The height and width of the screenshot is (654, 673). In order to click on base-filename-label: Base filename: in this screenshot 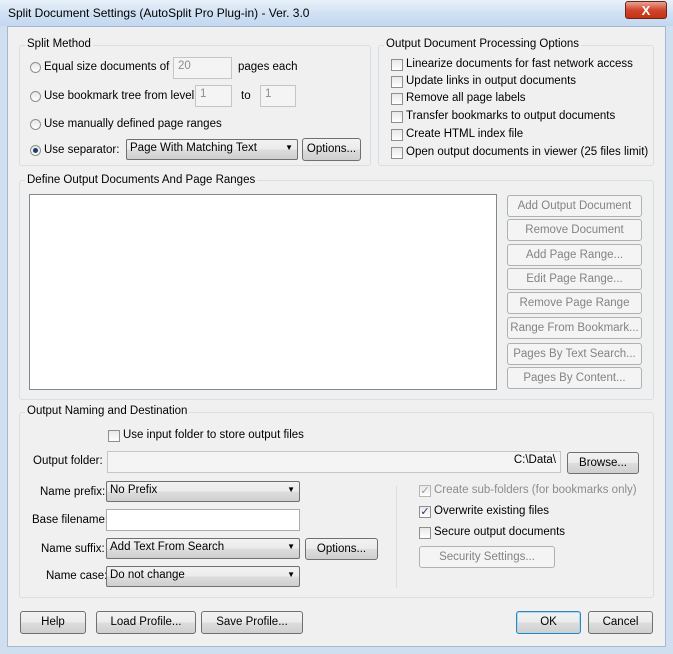, I will do `click(70, 520)`.